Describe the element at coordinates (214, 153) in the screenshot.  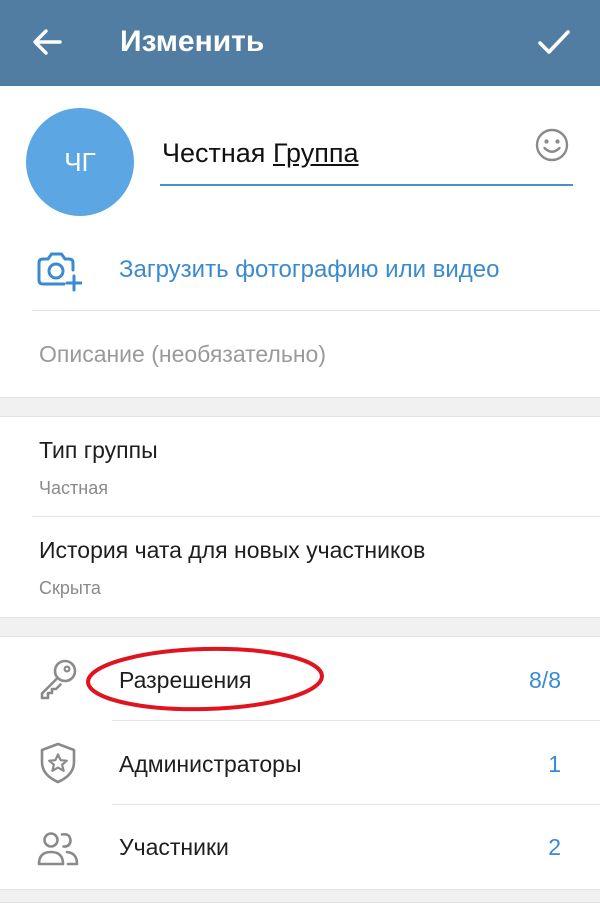
I see `group-name-word-1: Честная` at that location.